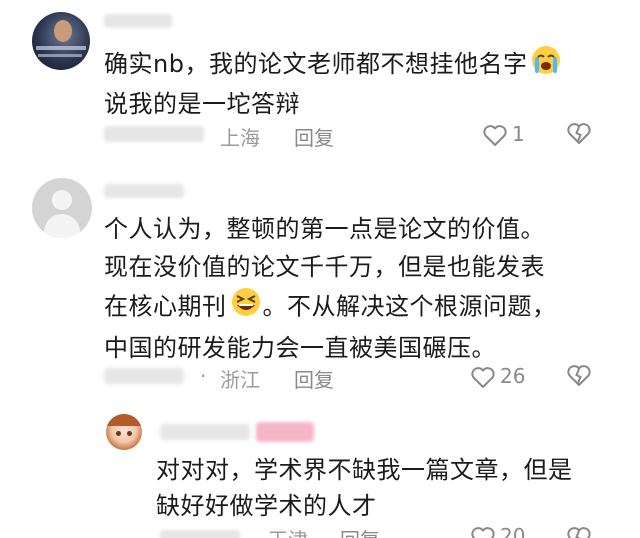 The width and height of the screenshot is (640, 538). What do you see at coordinates (364, 83) in the screenshot?
I see `comment-text: 确实nb，我的论文老师都不想挂他名字 说我的是一坨答辩` at bounding box center [364, 83].